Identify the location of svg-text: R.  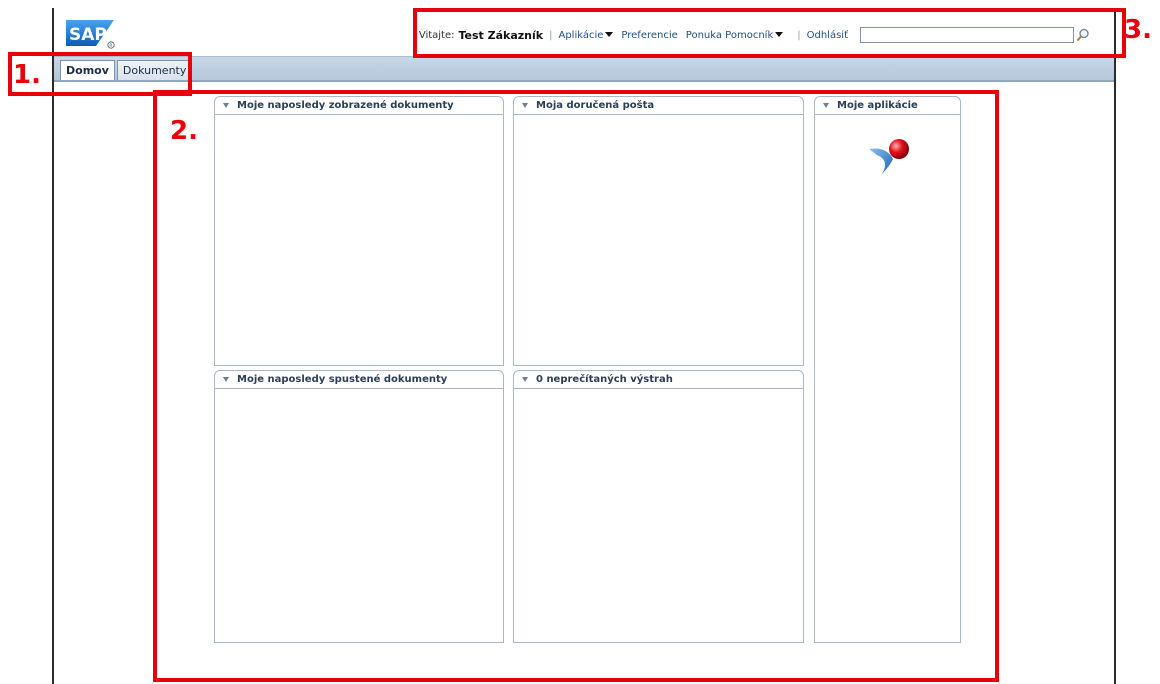
(110, 46).